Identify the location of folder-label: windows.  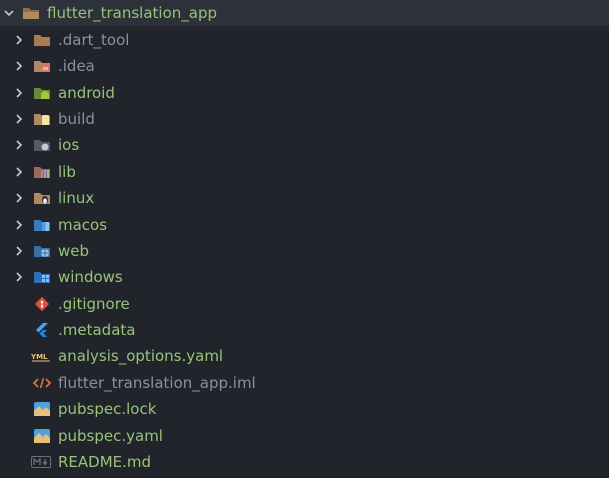
(90, 277).